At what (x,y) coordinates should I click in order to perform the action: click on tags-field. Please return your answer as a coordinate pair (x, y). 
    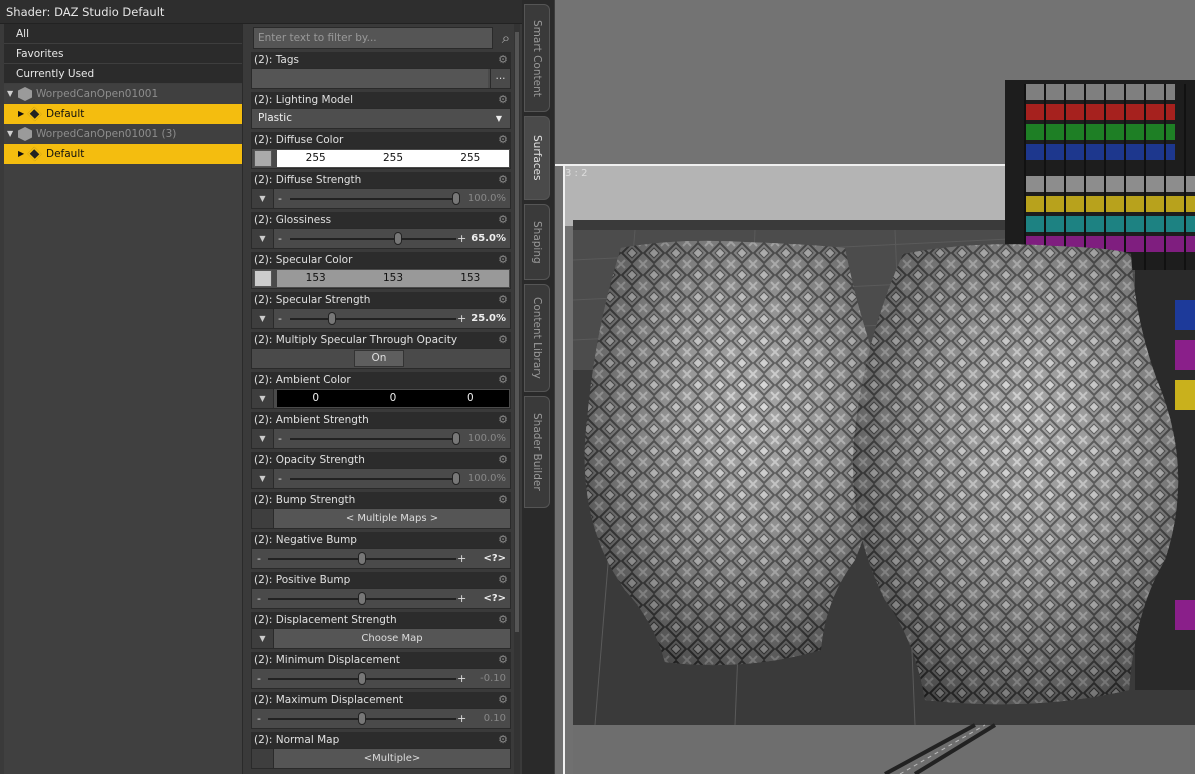
    Looking at the image, I should click on (370, 78).